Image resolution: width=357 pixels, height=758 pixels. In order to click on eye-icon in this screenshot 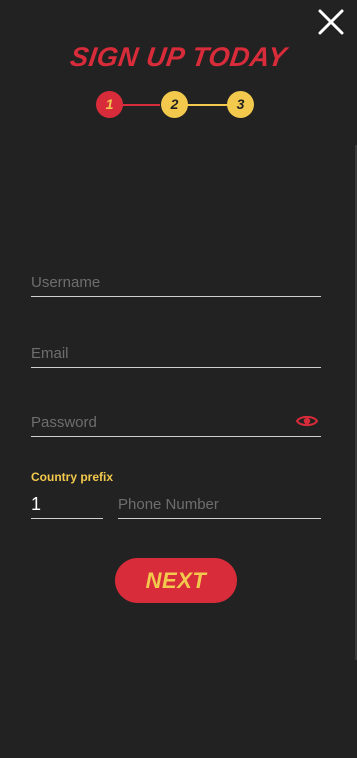, I will do `click(307, 421)`.